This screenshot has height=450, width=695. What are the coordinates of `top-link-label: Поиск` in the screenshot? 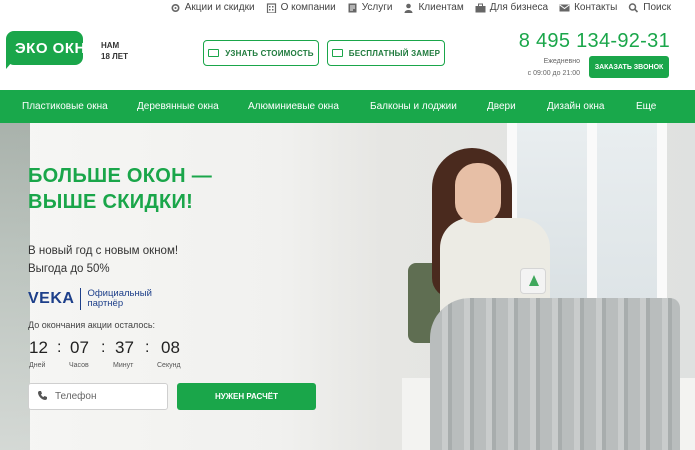 It's located at (657, 7).